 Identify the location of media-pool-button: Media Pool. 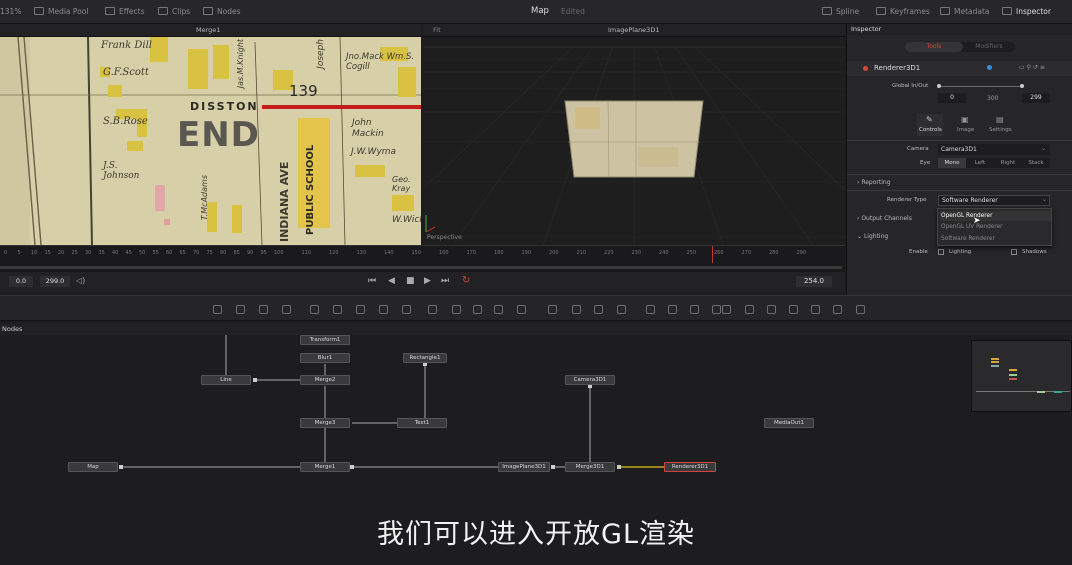
(61, 11).